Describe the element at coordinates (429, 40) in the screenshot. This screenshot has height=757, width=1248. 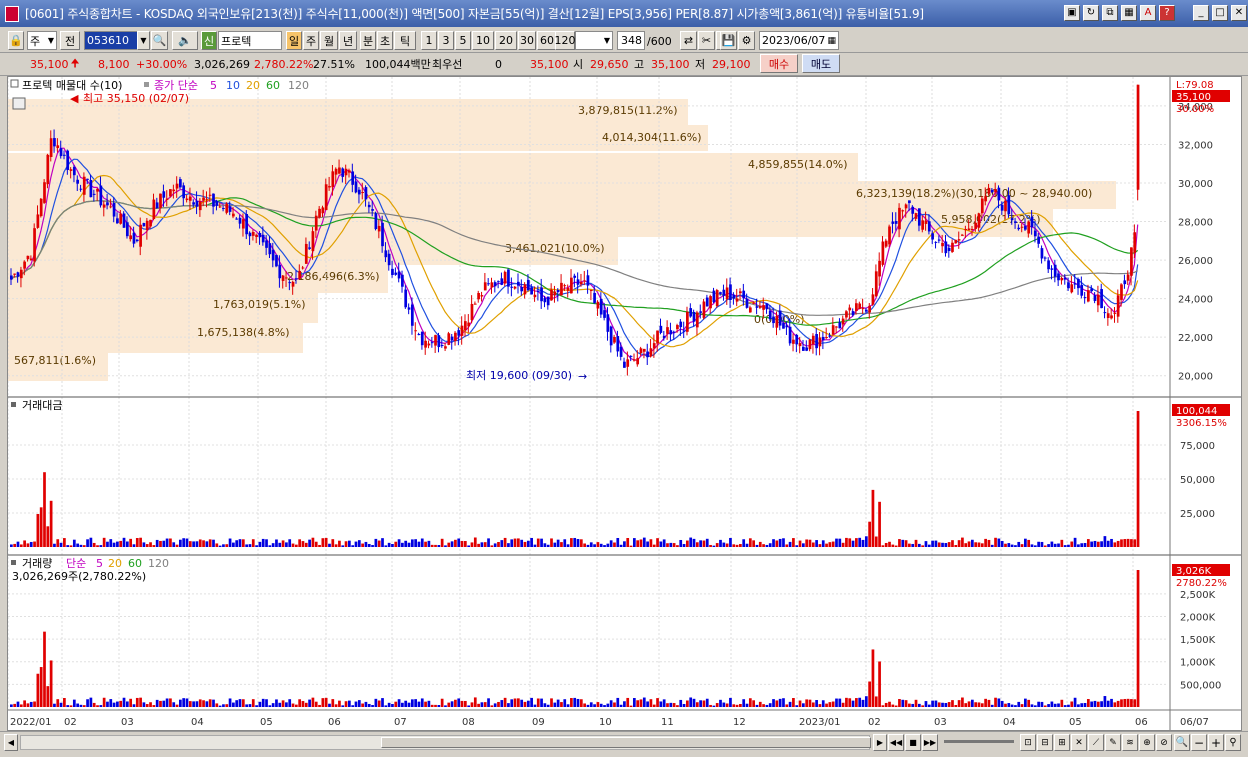
I see `interval-1-button: 1` at that location.